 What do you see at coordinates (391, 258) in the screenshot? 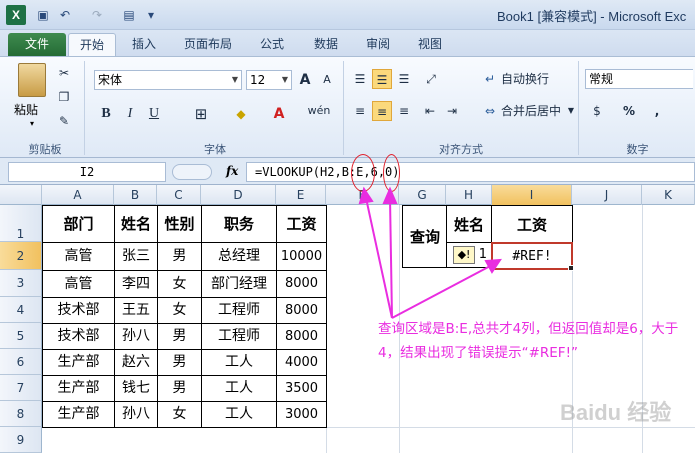
I see `arrow-to-column-index` at bounding box center [391, 258].